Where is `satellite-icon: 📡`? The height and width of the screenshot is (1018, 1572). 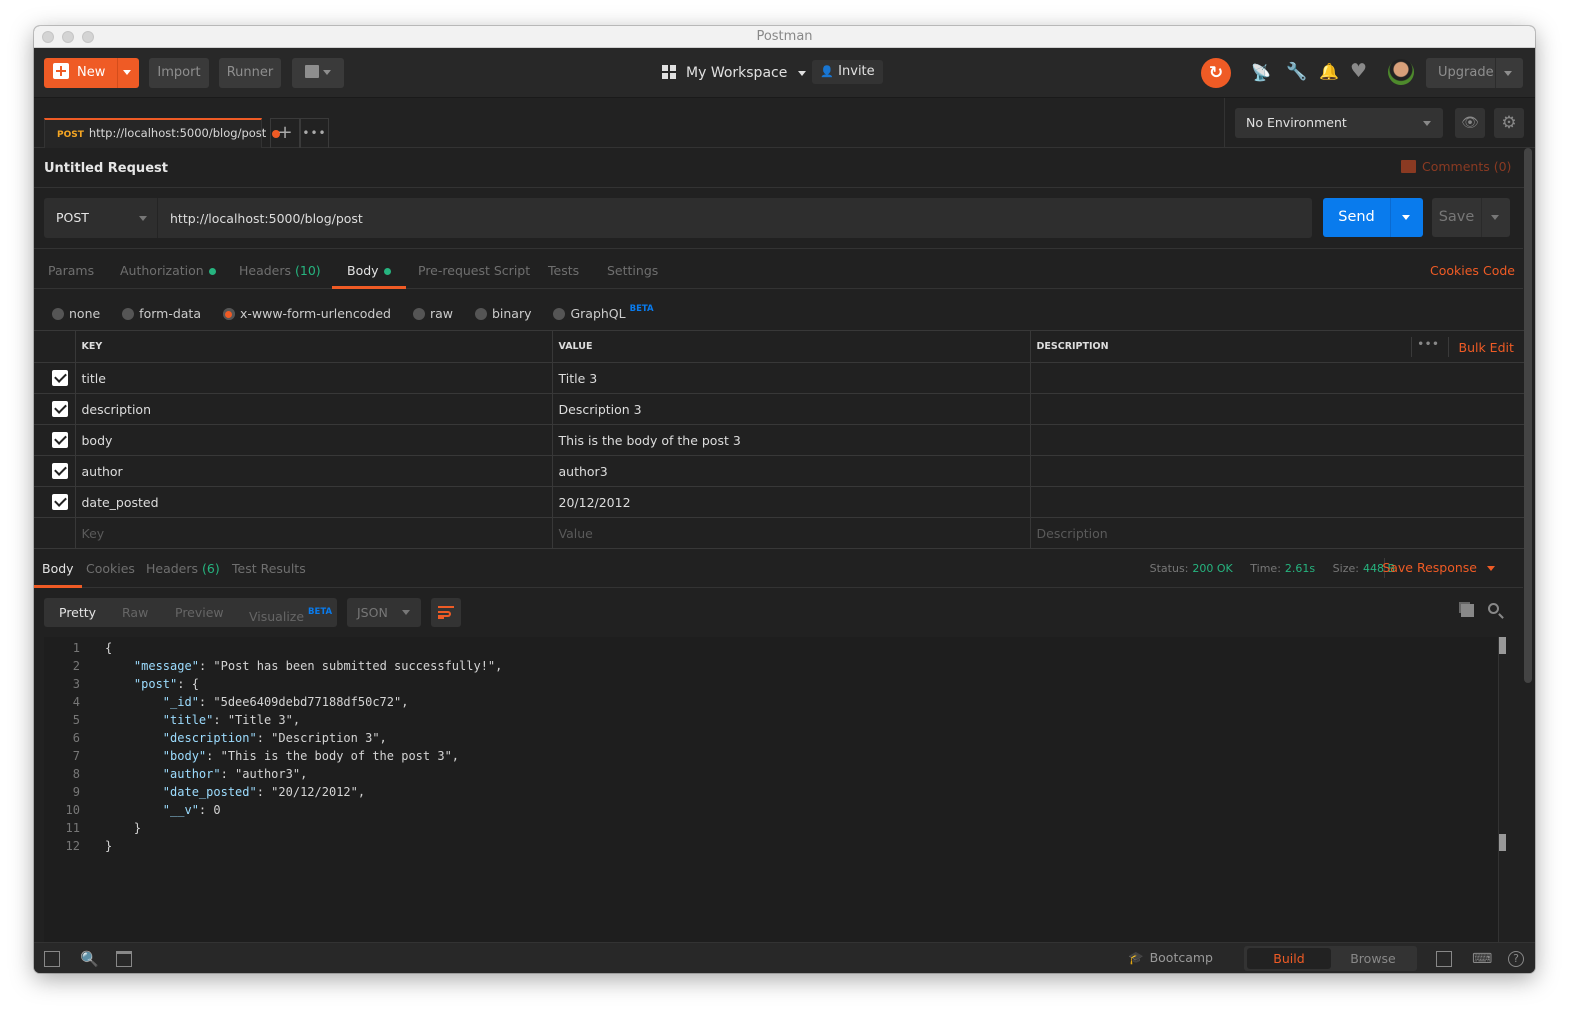
satellite-icon: 📡 is located at coordinates (1261, 72).